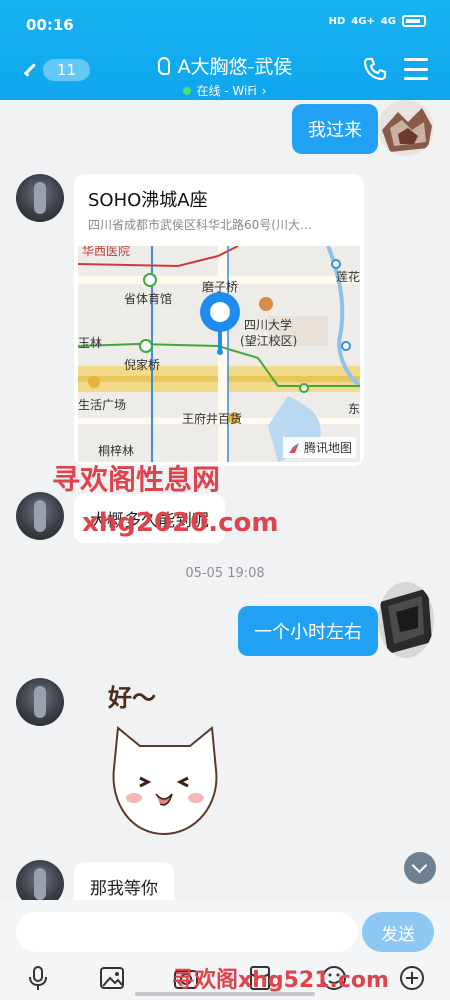  Describe the element at coordinates (398, 932) in the screenshot. I see `send-button: 发送` at that location.